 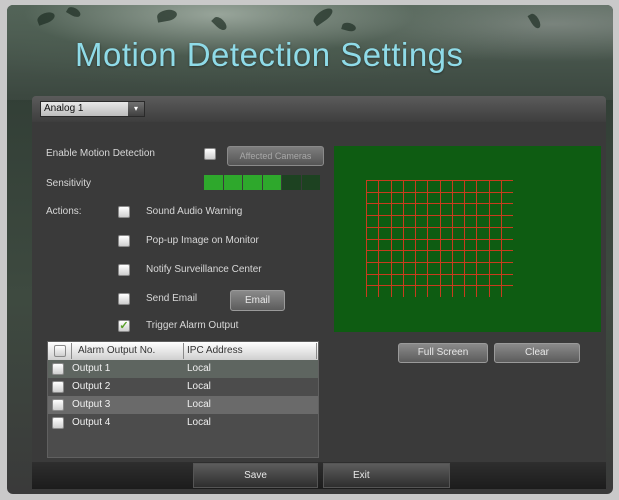 What do you see at coordinates (183, 387) in the screenshot?
I see `table-row: Output 2 Local` at bounding box center [183, 387].